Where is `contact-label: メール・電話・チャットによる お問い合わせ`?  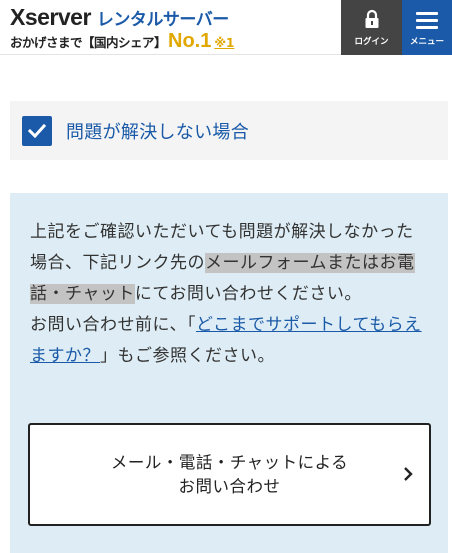 contact-label: メール・電話・チャットによる お問い合わせ is located at coordinates (230, 475).